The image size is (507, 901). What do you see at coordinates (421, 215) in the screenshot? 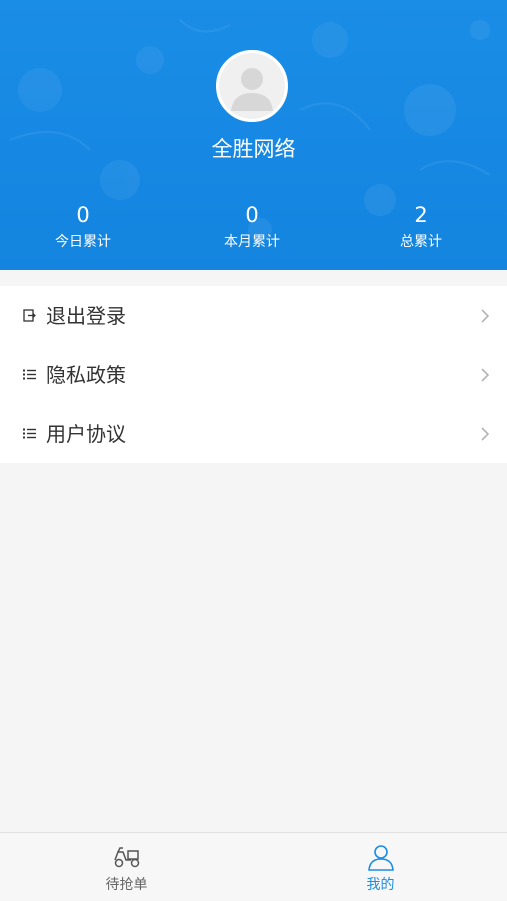
I see `stat-total-value: 2` at bounding box center [421, 215].